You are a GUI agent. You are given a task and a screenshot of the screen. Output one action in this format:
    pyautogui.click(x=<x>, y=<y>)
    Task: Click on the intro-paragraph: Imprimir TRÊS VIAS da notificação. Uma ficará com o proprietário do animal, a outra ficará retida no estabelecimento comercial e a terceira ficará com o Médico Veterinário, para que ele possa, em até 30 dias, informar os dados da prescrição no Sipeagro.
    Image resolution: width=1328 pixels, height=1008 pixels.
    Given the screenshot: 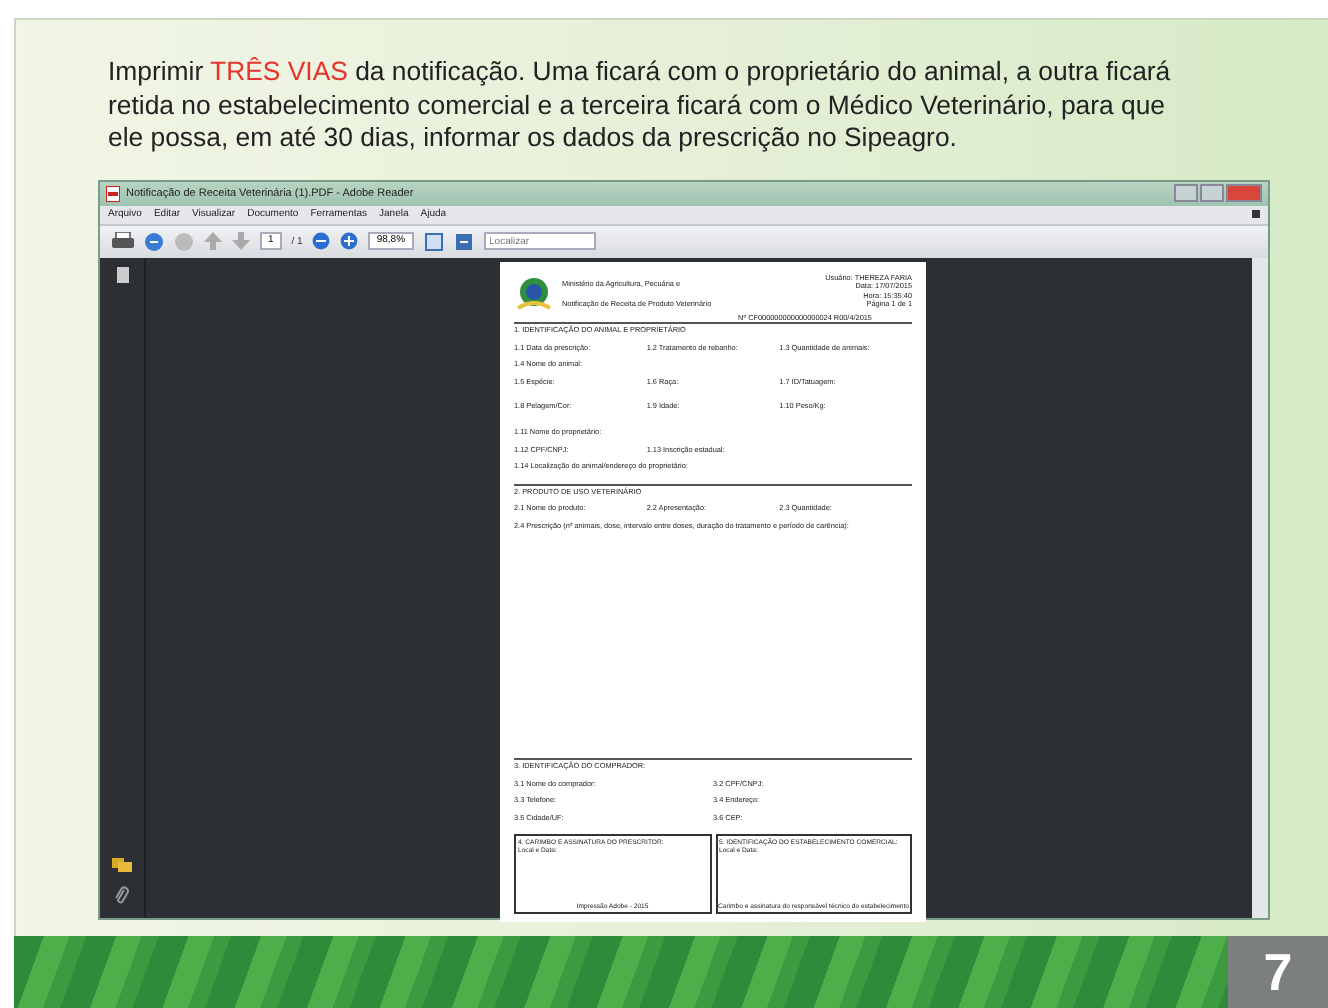 What is the action you would take?
    pyautogui.click(x=640, y=105)
    